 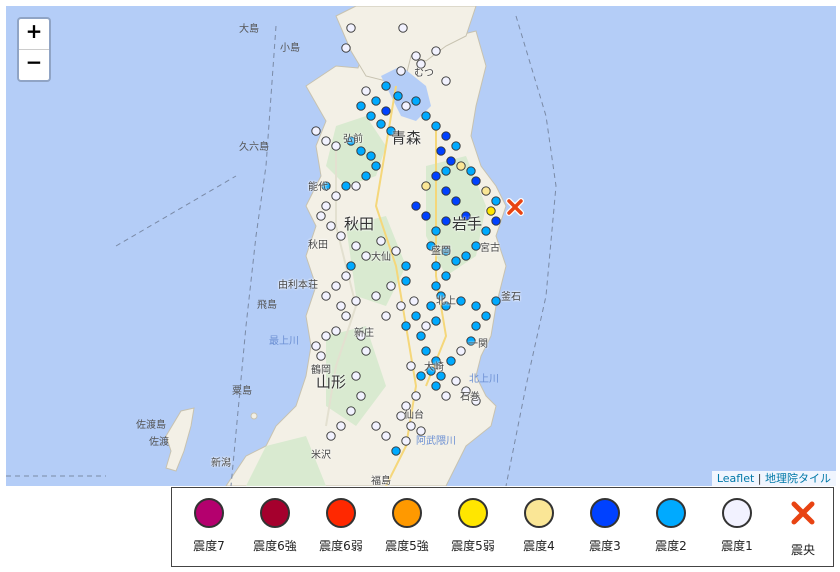 What do you see at coordinates (735, 478) in the screenshot?
I see `leaflet-link: Leaflet` at bounding box center [735, 478].